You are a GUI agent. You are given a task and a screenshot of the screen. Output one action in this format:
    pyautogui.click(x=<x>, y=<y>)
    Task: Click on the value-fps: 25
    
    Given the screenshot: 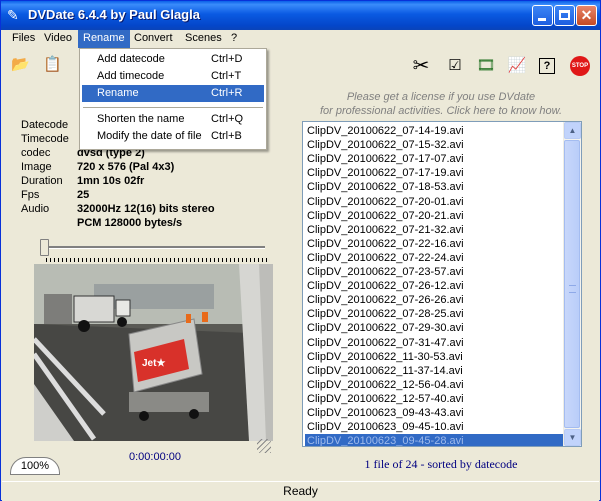 What is the action you would take?
    pyautogui.click(x=83, y=195)
    